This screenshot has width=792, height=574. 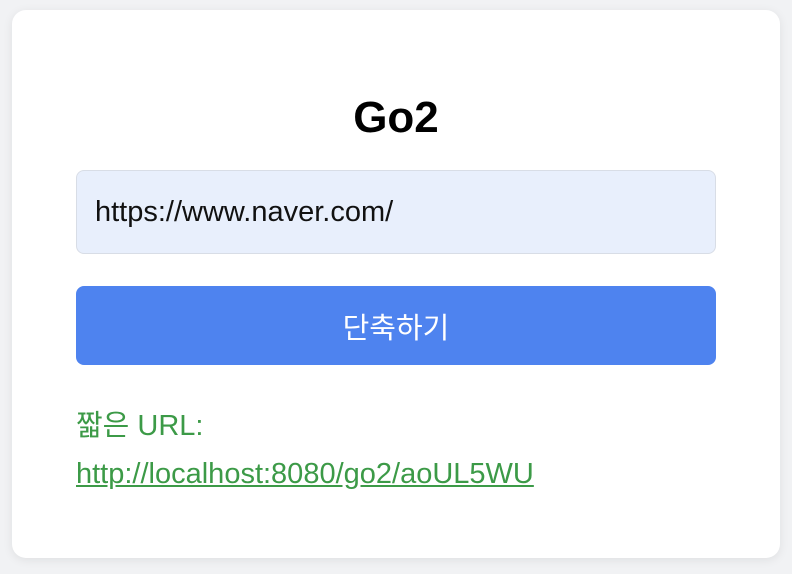 What do you see at coordinates (396, 325) in the screenshot?
I see `shorten-button: 단축하기` at bounding box center [396, 325].